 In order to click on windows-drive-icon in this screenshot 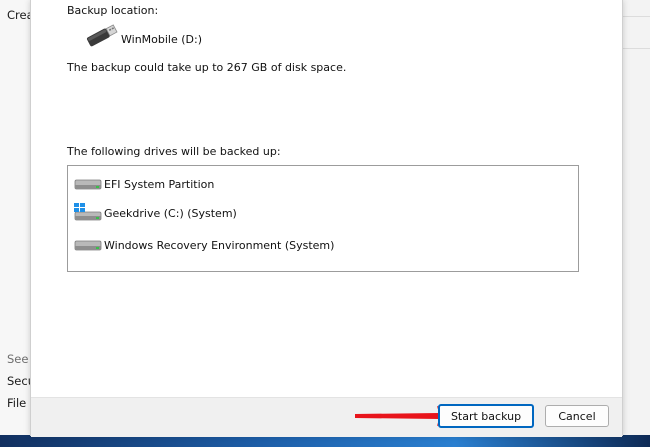, I will do `click(88, 212)`.